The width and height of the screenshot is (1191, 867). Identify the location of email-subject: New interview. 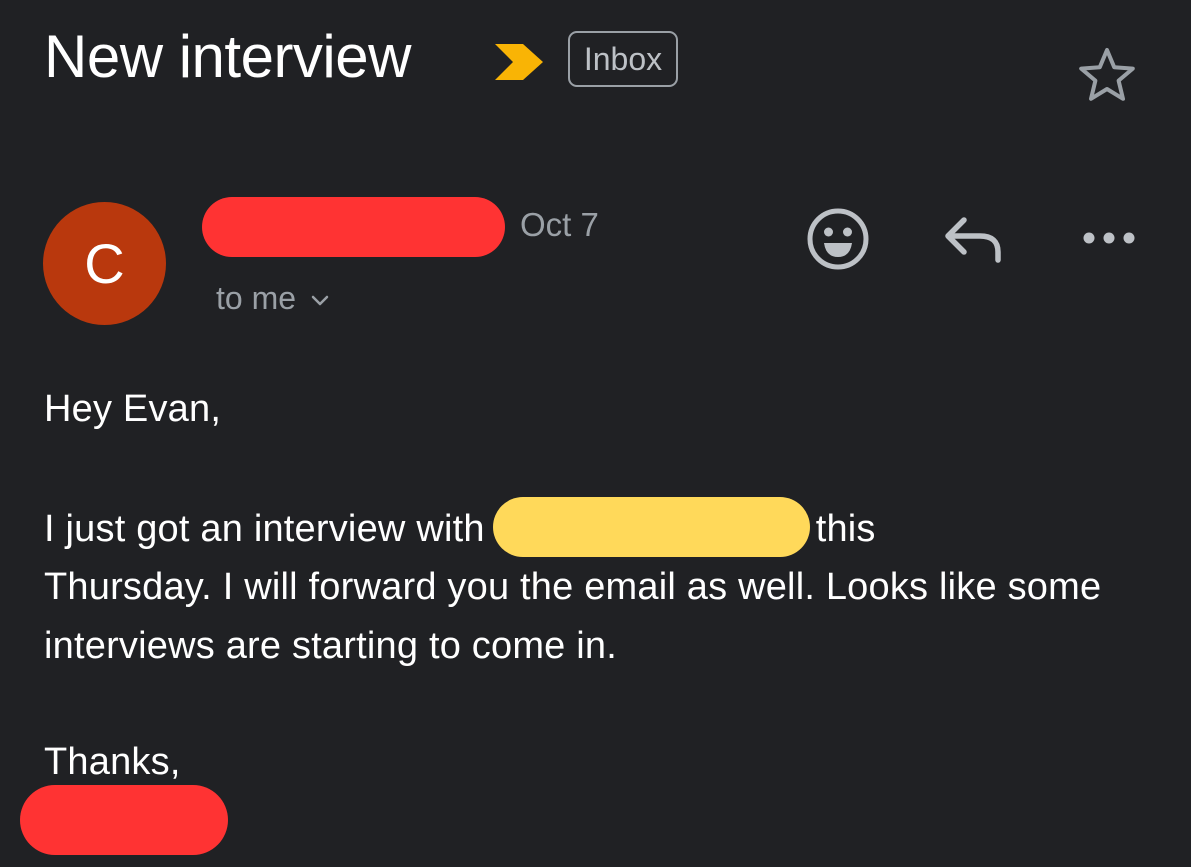
(227, 56).